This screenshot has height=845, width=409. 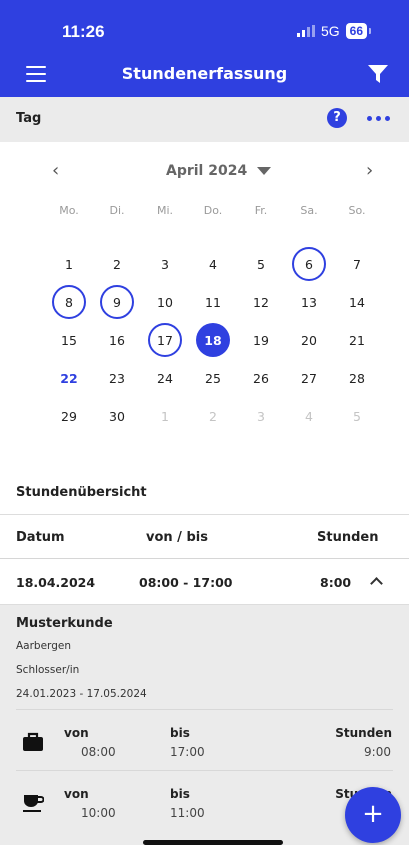 I want to click on calendar-day: 23, so click(x=117, y=378).